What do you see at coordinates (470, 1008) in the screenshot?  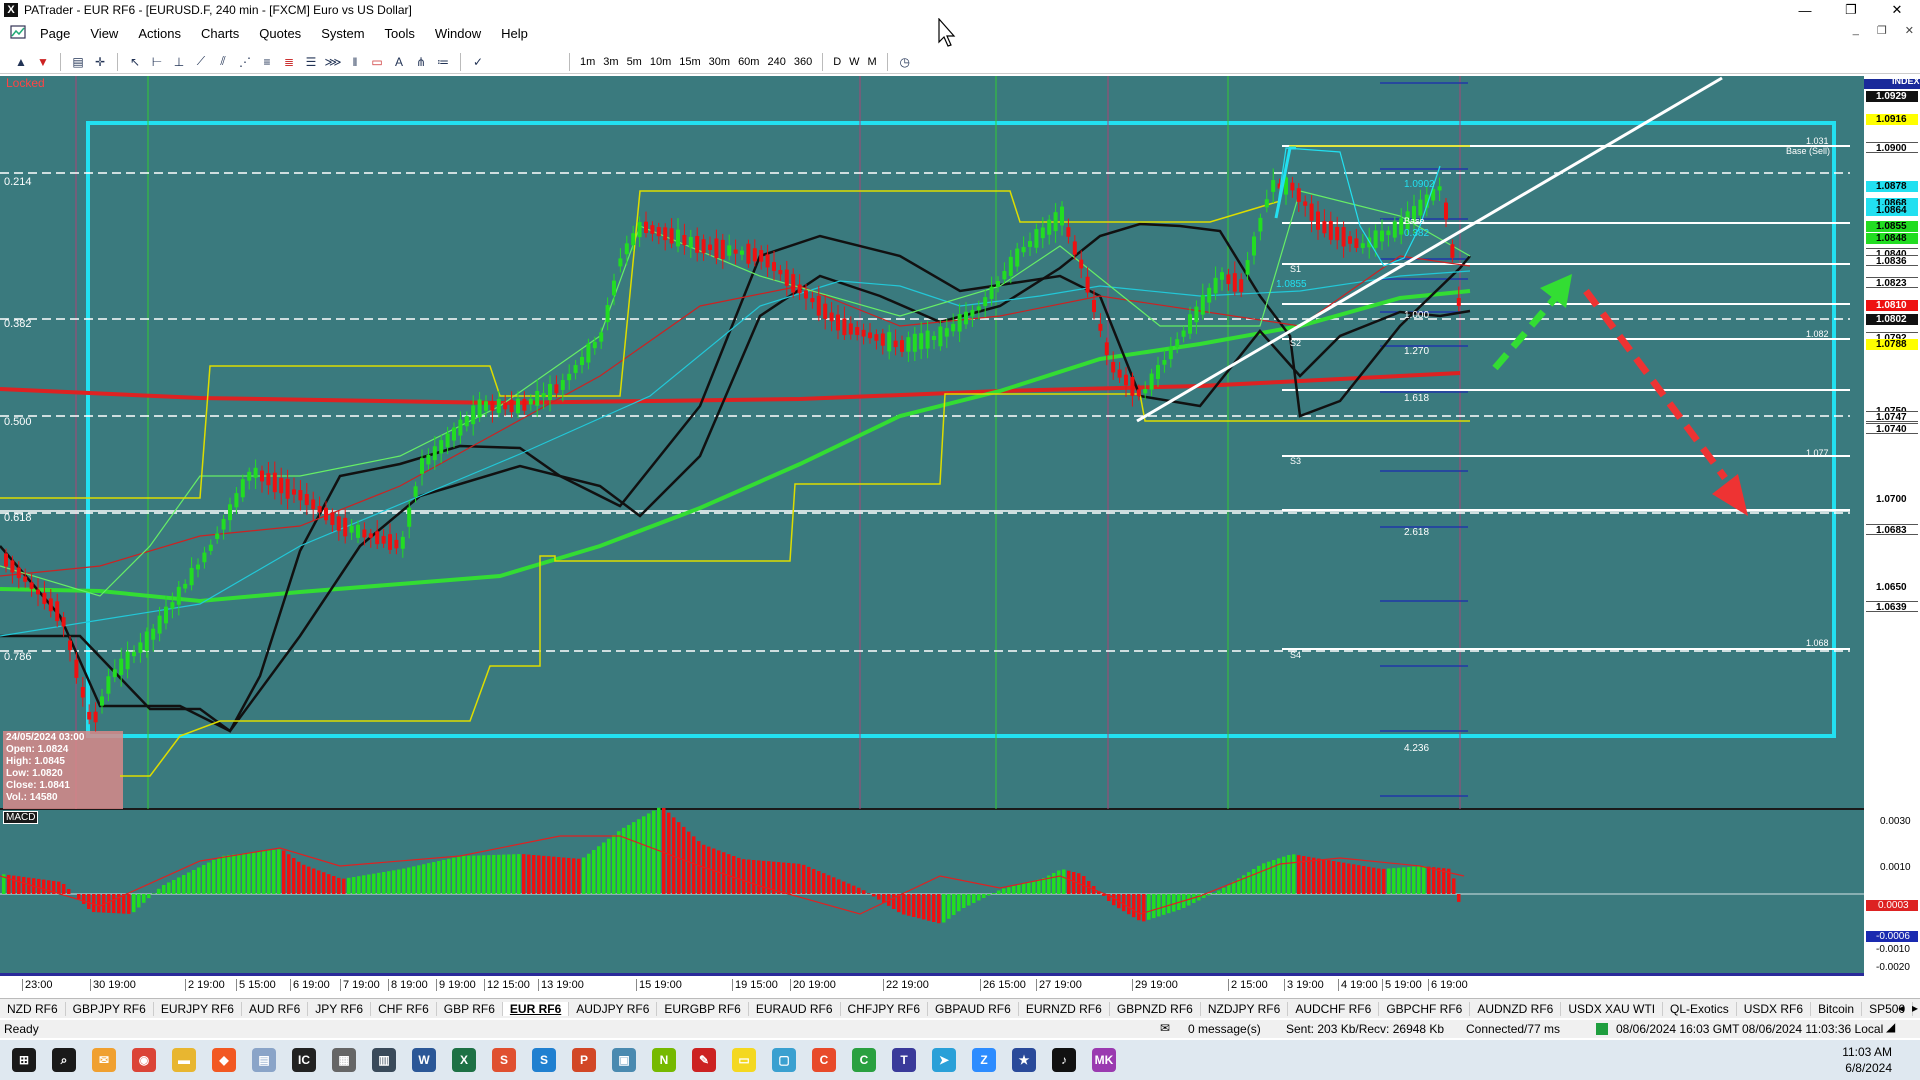 I see `symbol-tab: GBP RF6` at bounding box center [470, 1008].